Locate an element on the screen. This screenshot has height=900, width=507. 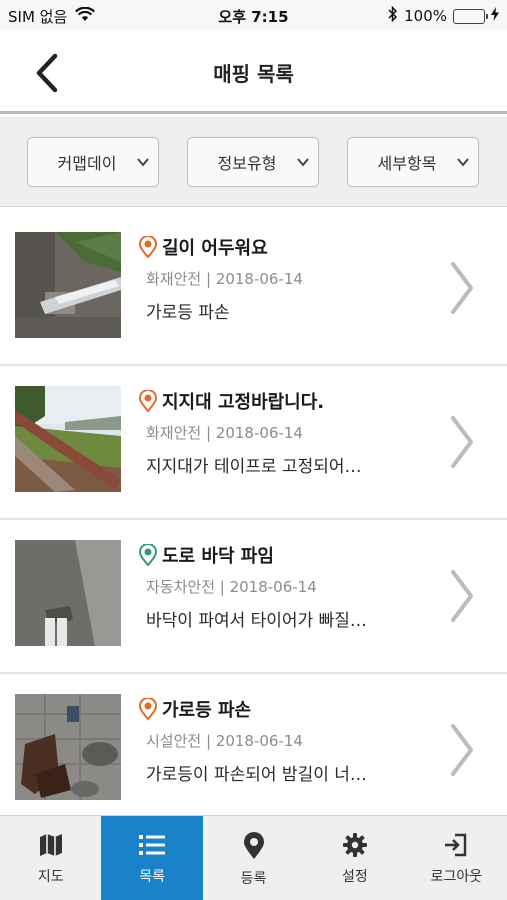
item-title: 지지대 고정바랍니다. is located at coordinates (243, 402).